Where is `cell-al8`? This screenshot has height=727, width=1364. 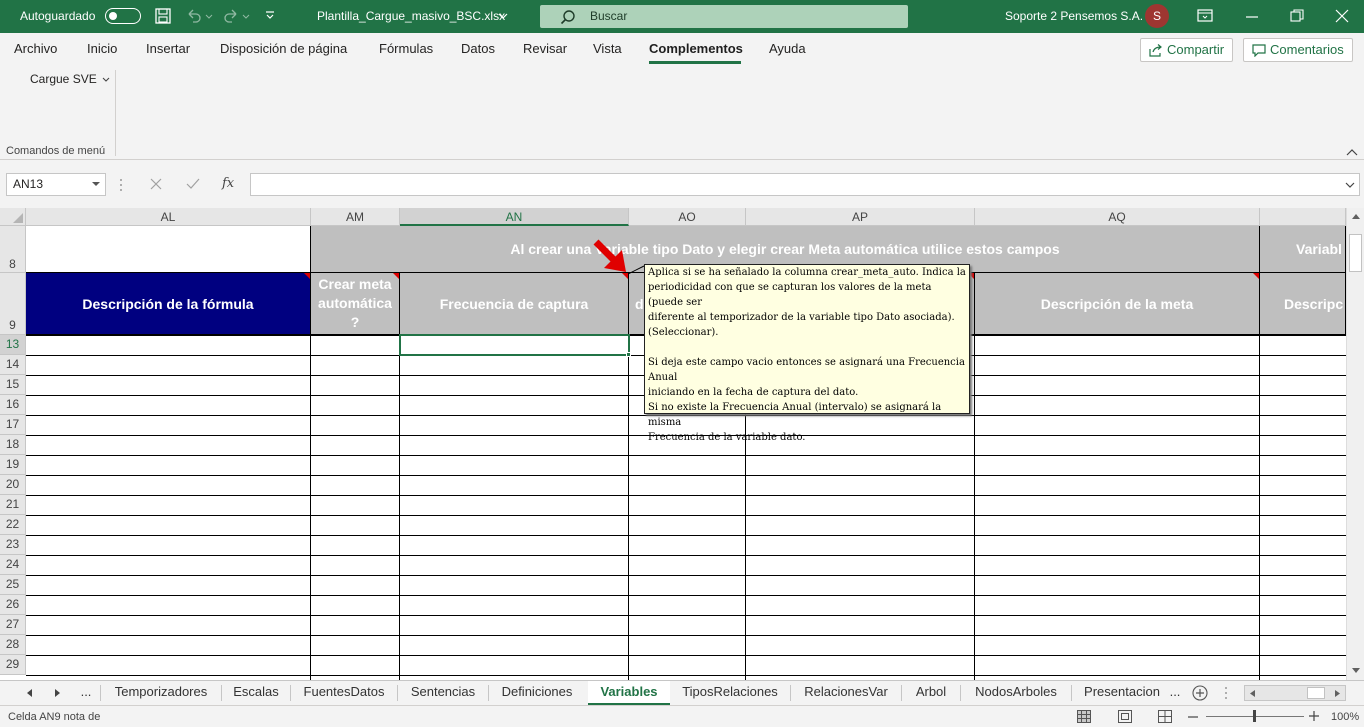
cell-al8 is located at coordinates (168, 249).